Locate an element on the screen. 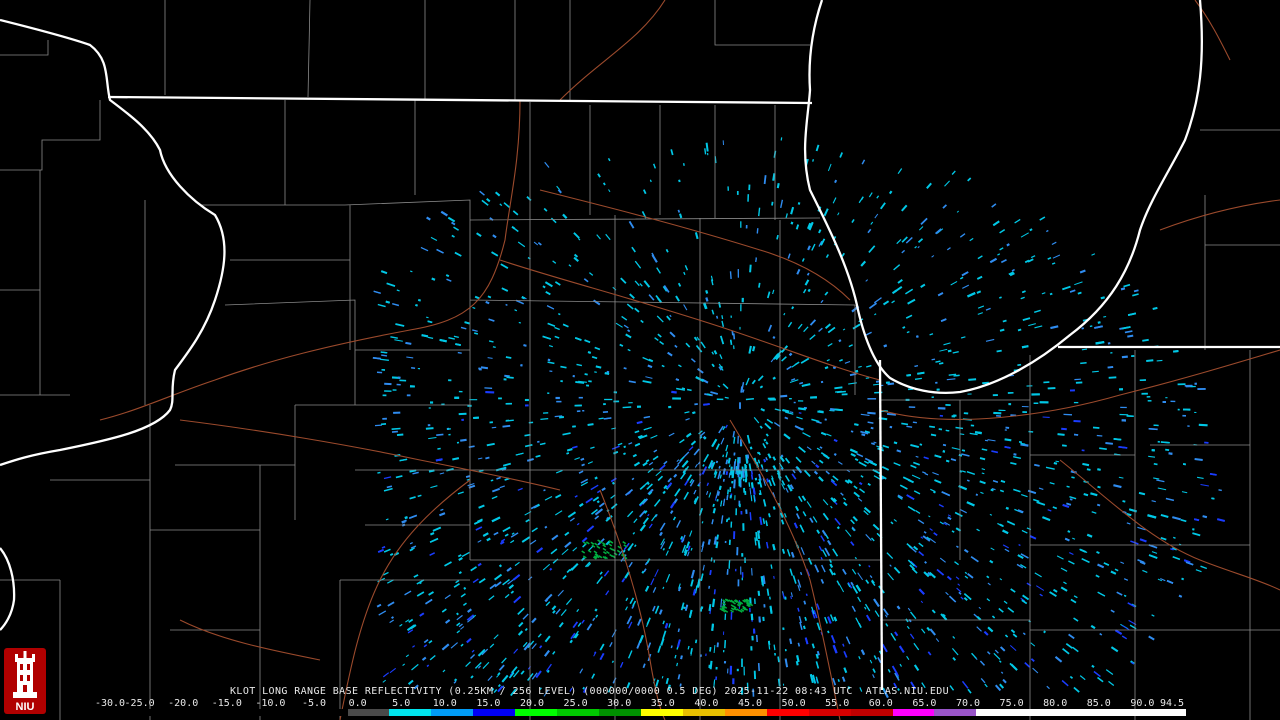 Image resolution: width=1280 pixels, height=720 pixels. scale-label: 20.0 is located at coordinates (532, 703).